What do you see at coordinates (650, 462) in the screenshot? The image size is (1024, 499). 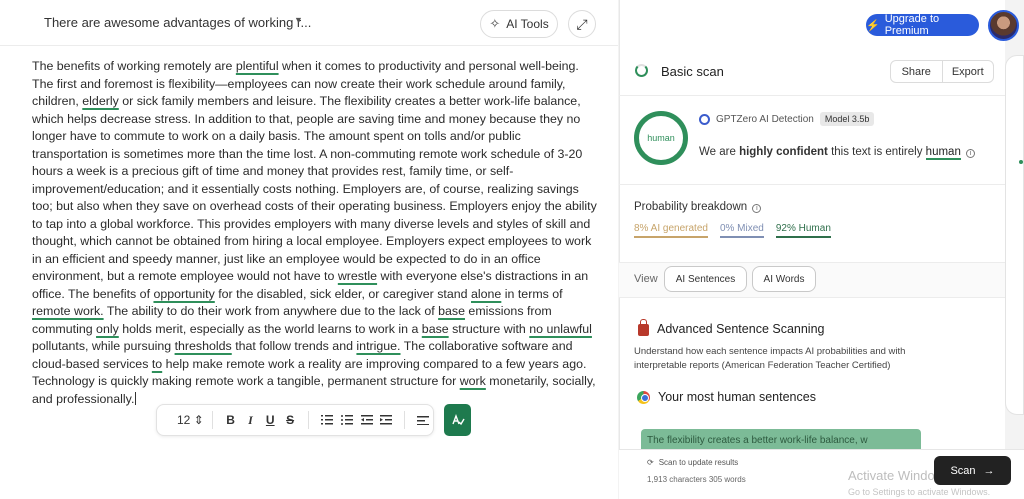 I see `refresh-icon: ⟳` at bounding box center [650, 462].